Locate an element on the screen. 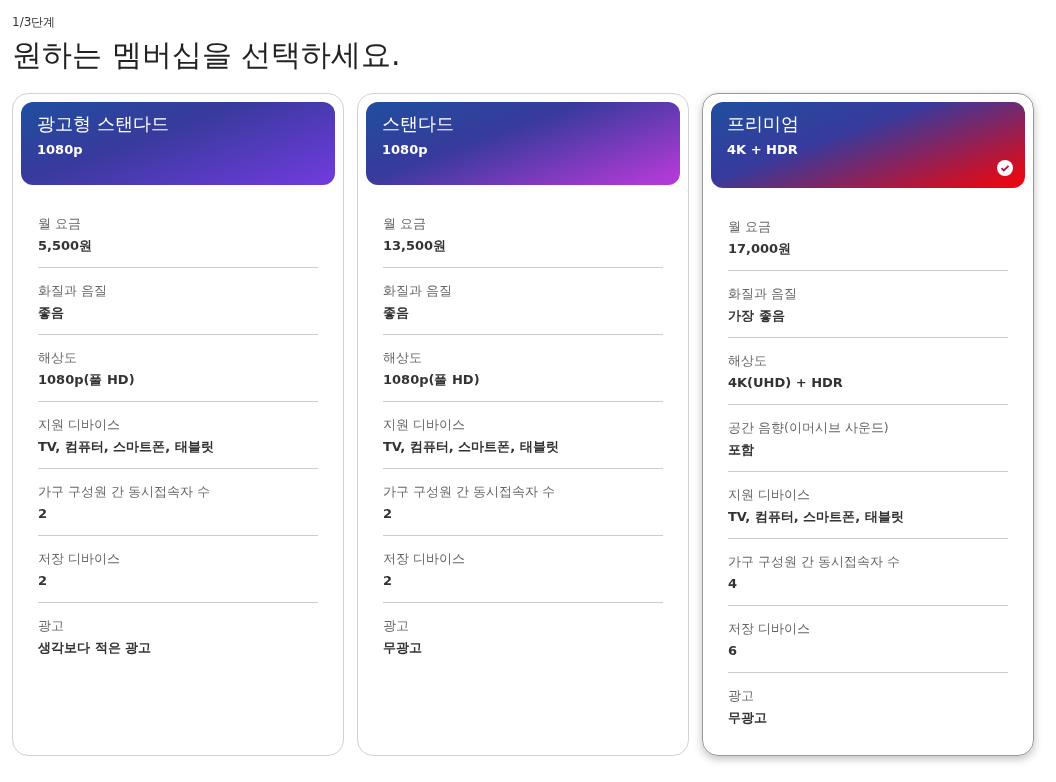  feature-value: 5,500원 is located at coordinates (66, 246).